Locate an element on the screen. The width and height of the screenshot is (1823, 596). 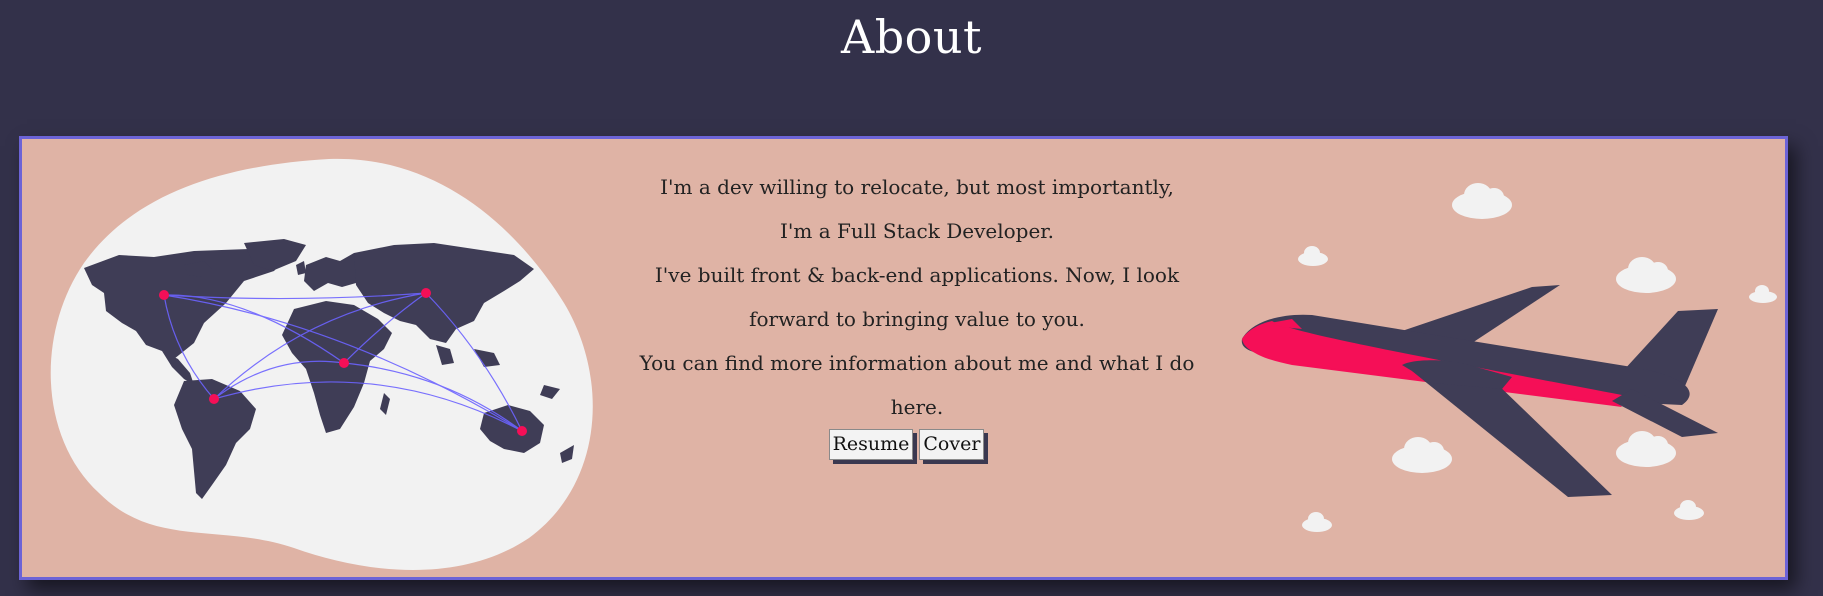
page-title: About is located at coordinates (911, 37).